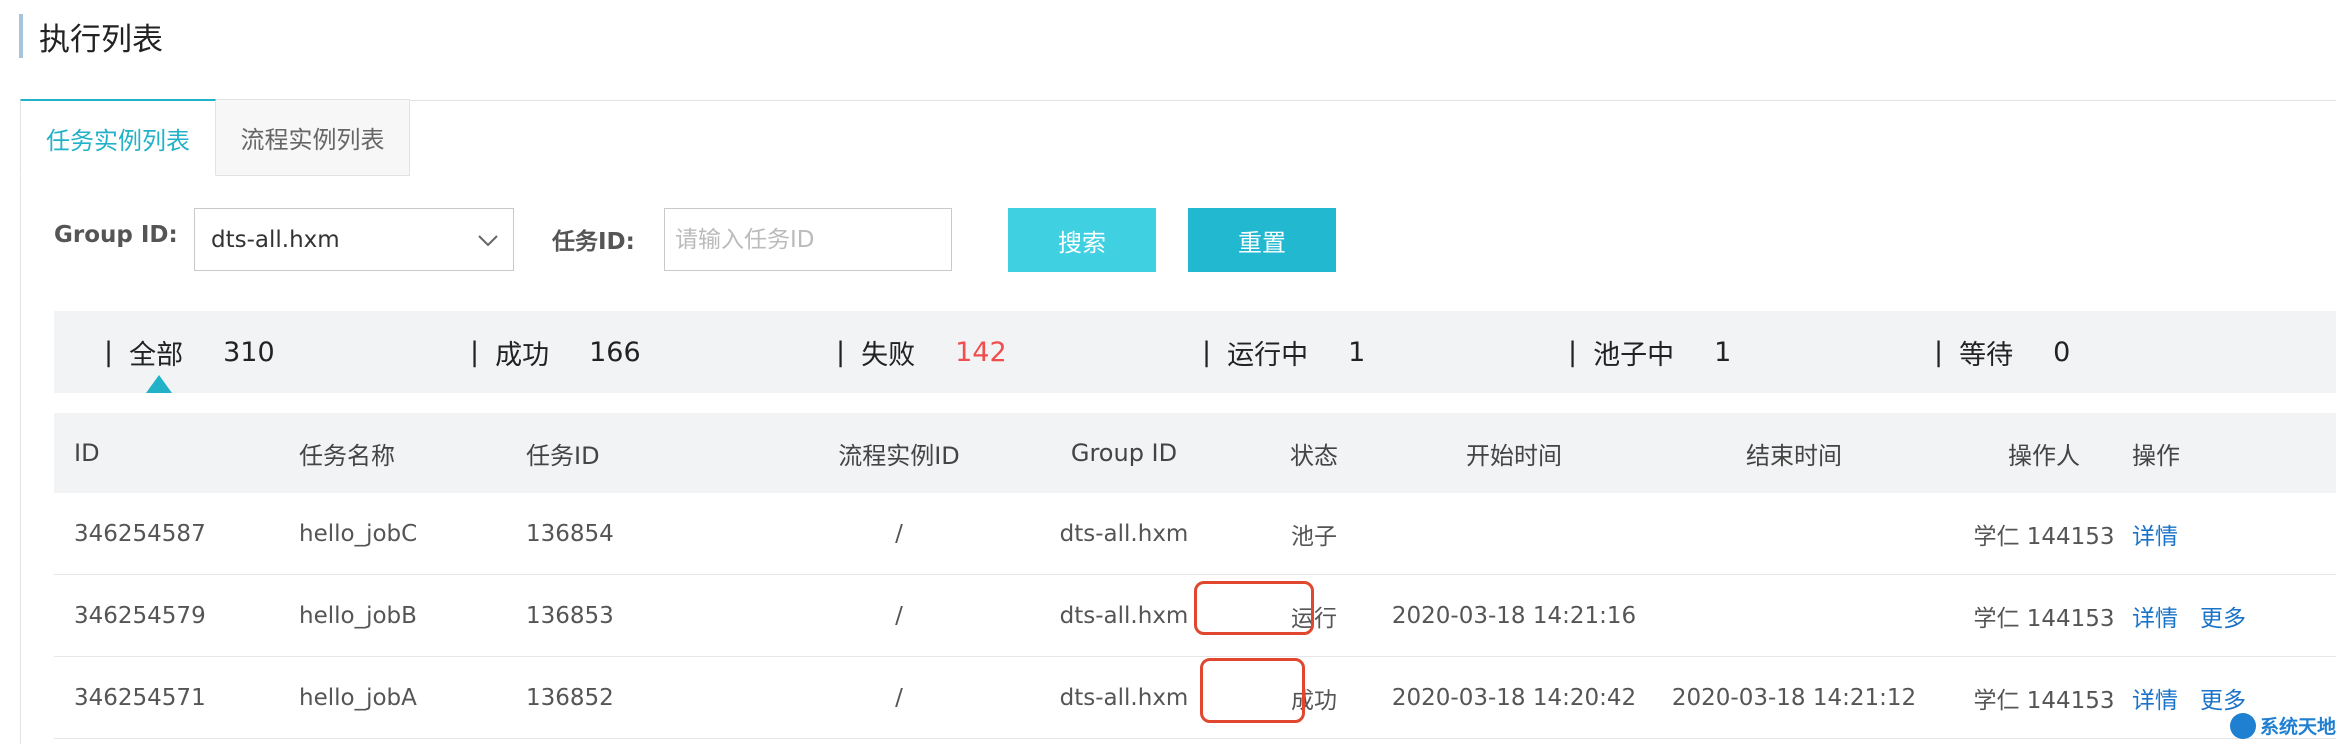 Image resolution: width=2336 pixels, height=744 pixels. I want to click on column-header: Group ID, so click(1124, 453).